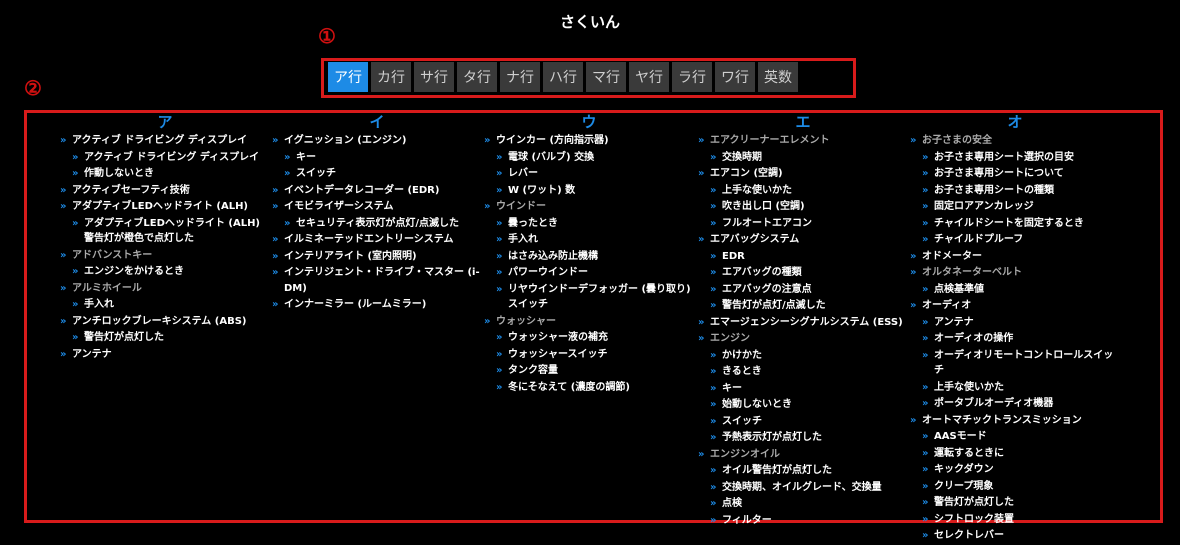 This screenshot has height=545, width=1180. What do you see at coordinates (803, 273) in the screenshot?
I see `index-subitem: » エアバッグの種類` at bounding box center [803, 273].